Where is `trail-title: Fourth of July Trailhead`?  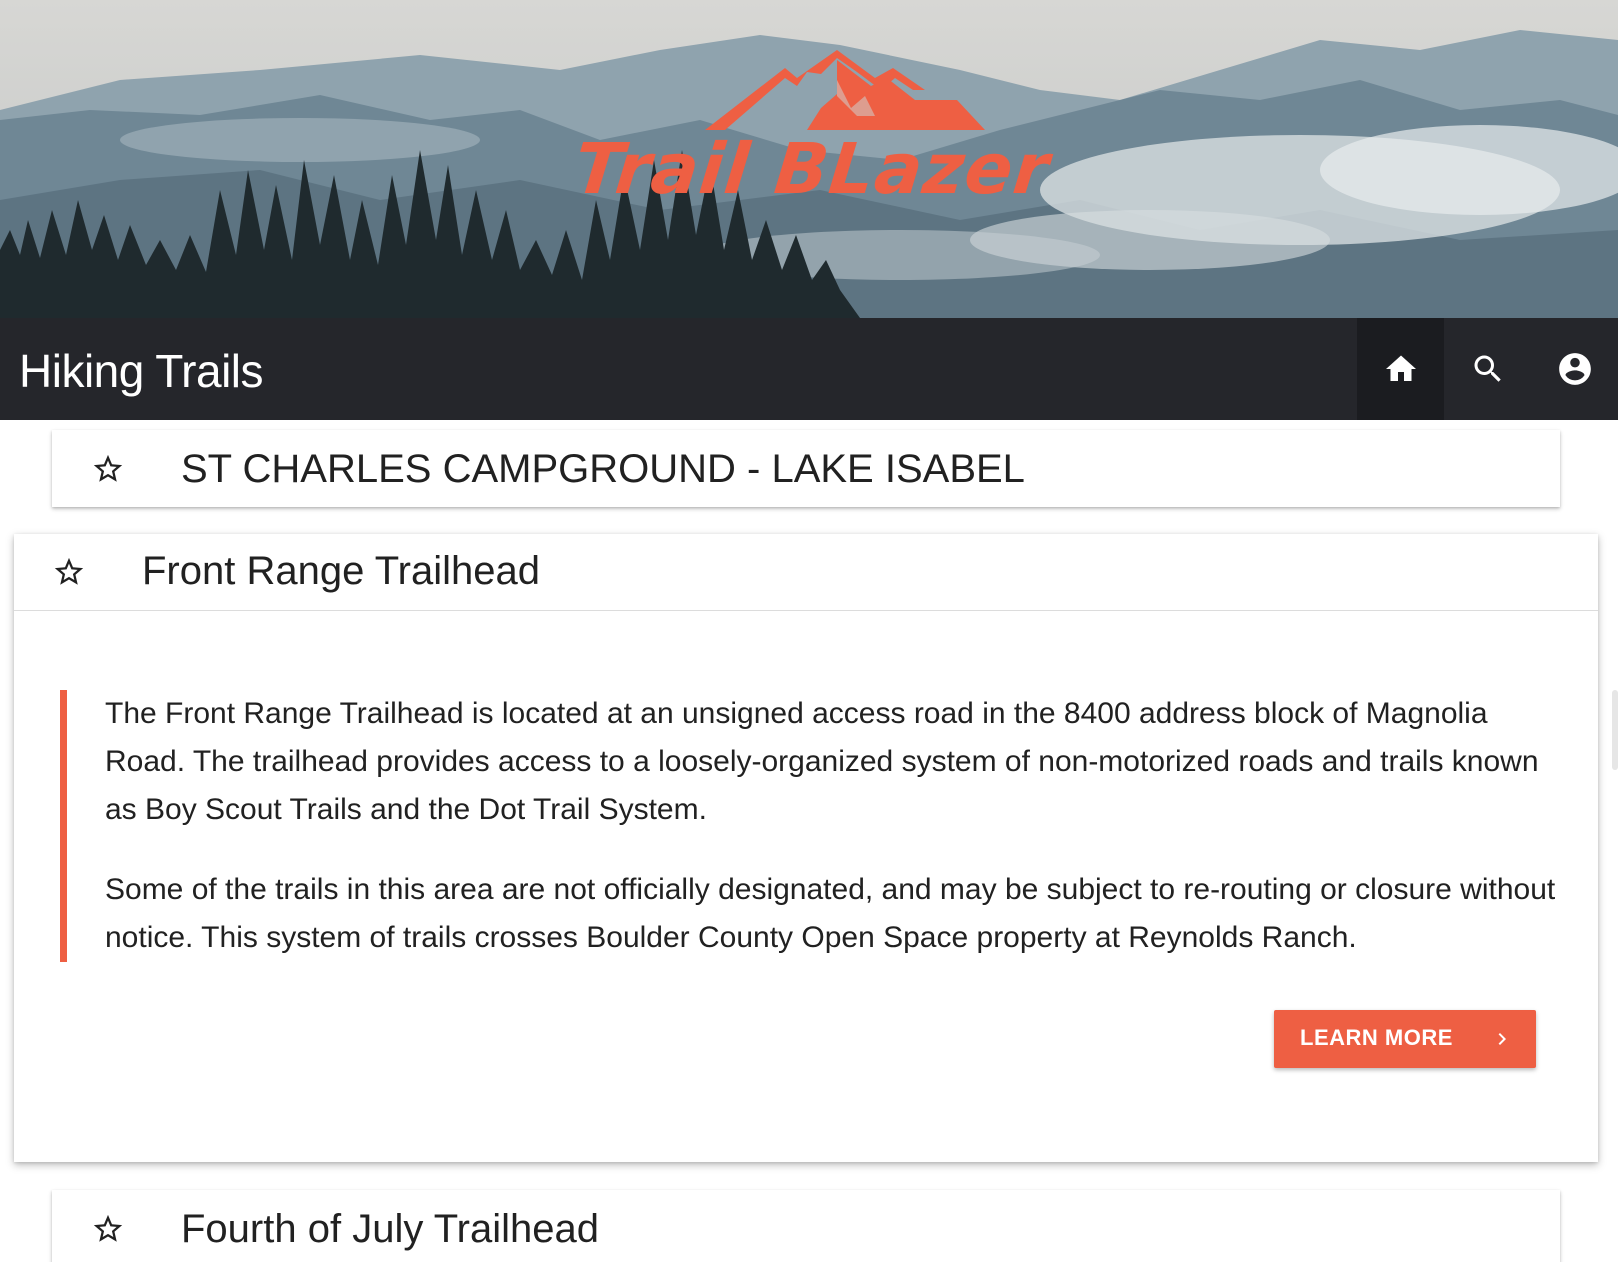 trail-title: Fourth of July Trailhead is located at coordinates (390, 1229).